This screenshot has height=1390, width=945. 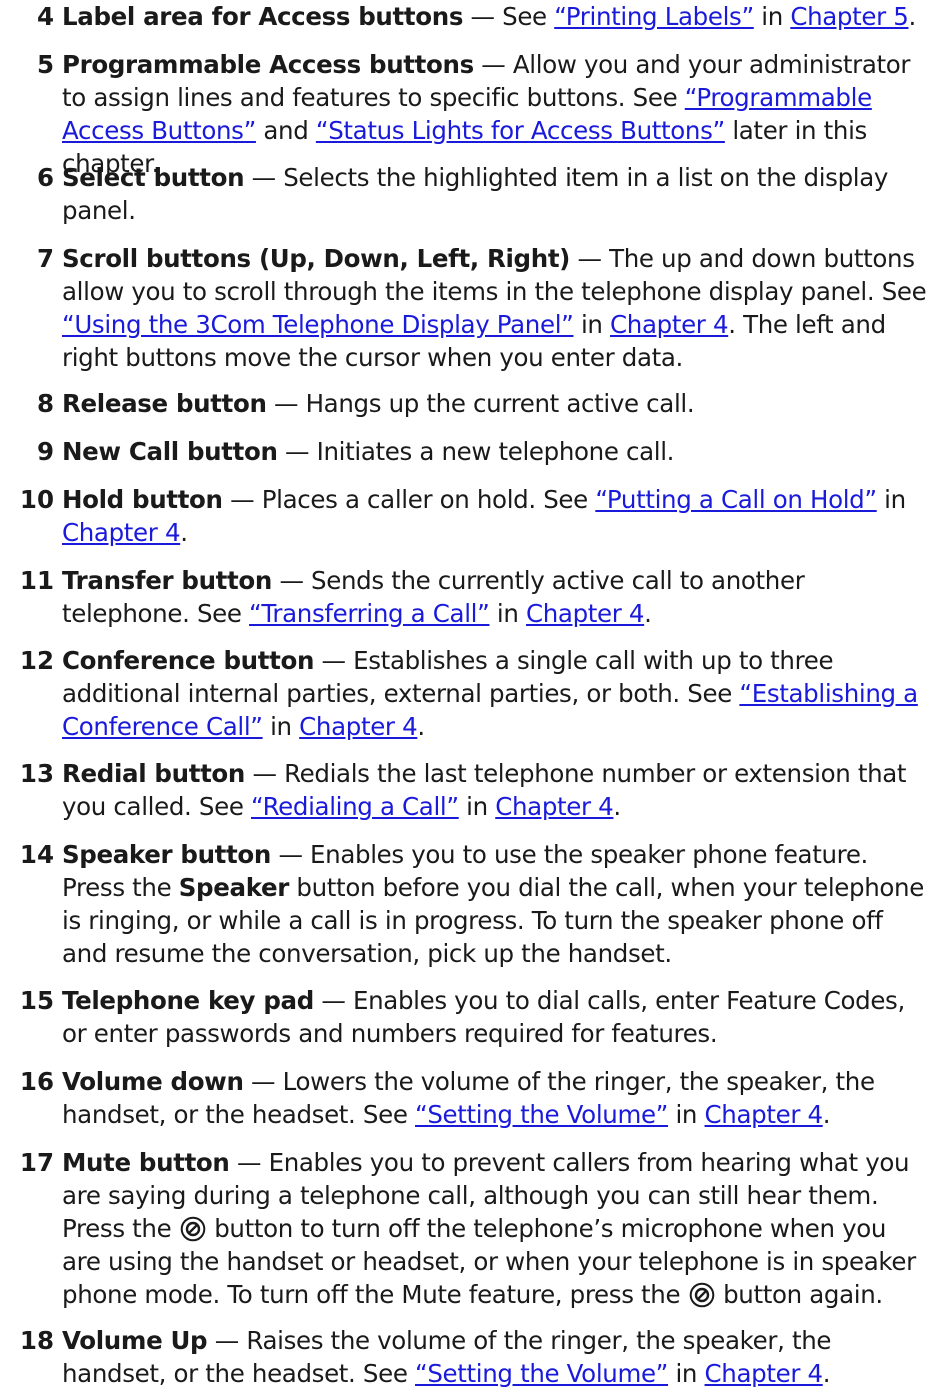 What do you see at coordinates (154, 773) in the screenshot?
I see `item-term: Redial button` at bounding box center [154, 773].